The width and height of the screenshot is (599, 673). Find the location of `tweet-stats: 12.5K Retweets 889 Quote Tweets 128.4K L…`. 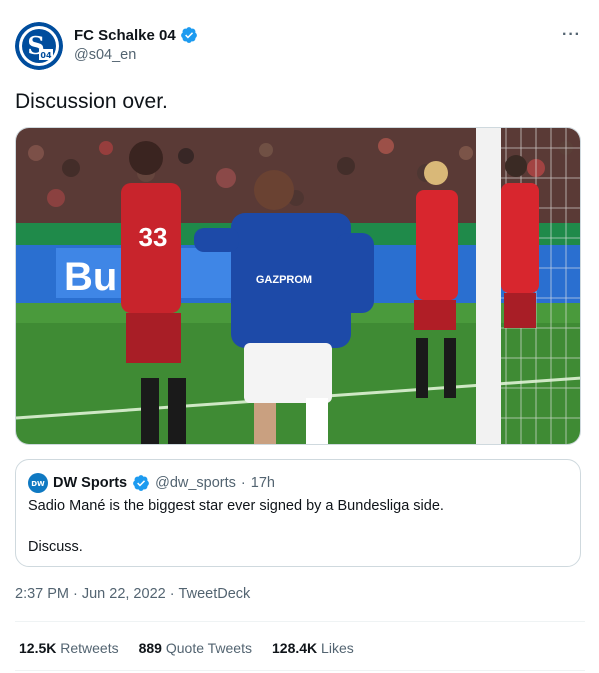

tweet-stats: 12.5K Retweets 889 Quote Tweets 128.4K L… is located at coordinates (186, 648).